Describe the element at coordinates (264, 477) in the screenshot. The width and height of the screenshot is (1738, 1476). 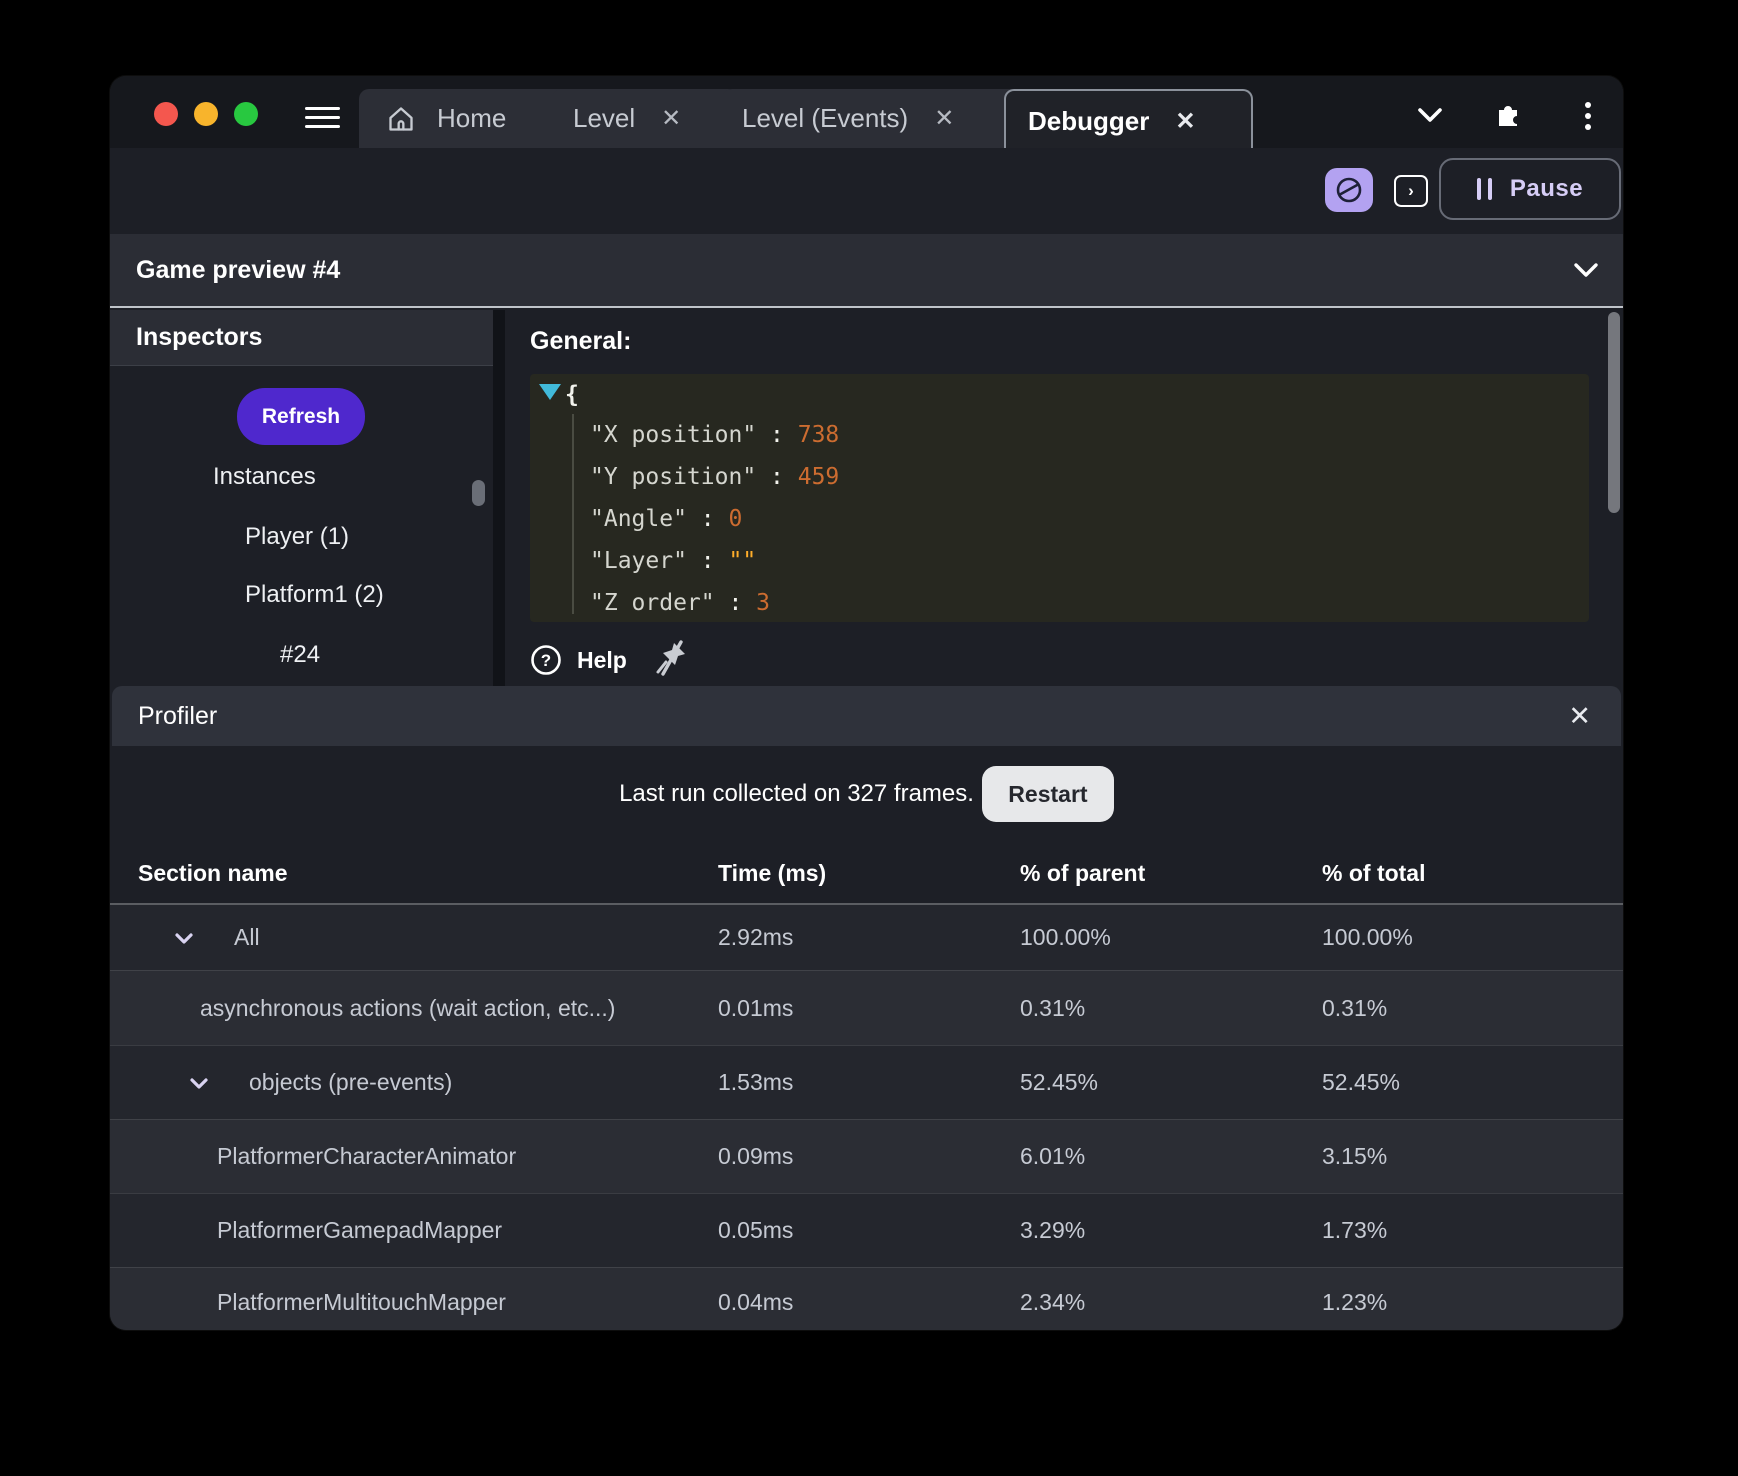
I see `tree-item-instances: Instances` at that location.